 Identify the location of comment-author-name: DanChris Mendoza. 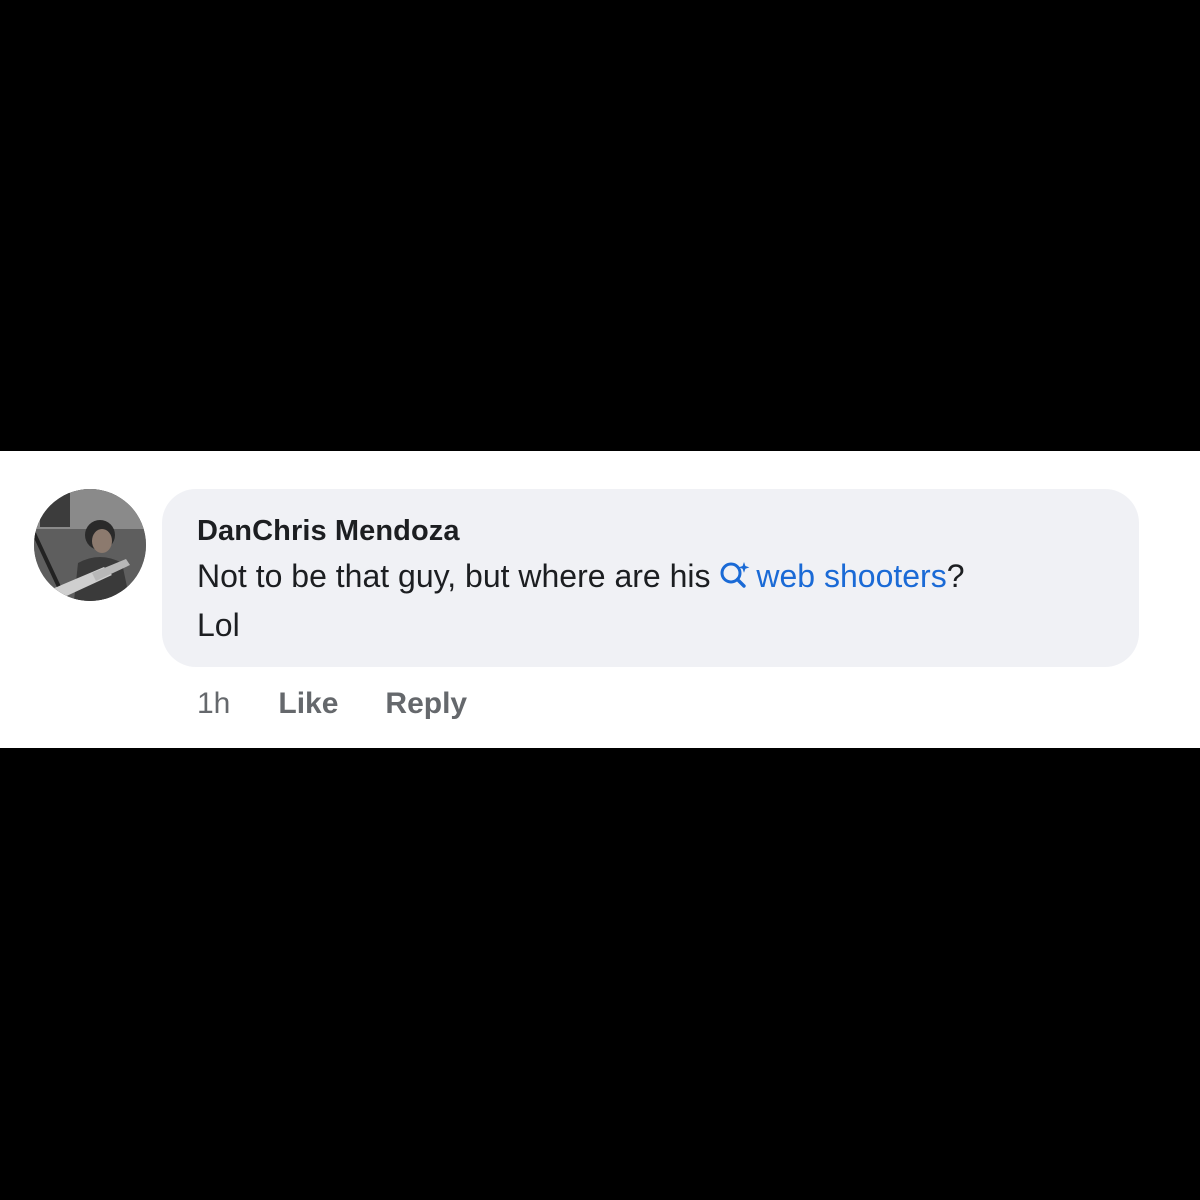
(650, 531).